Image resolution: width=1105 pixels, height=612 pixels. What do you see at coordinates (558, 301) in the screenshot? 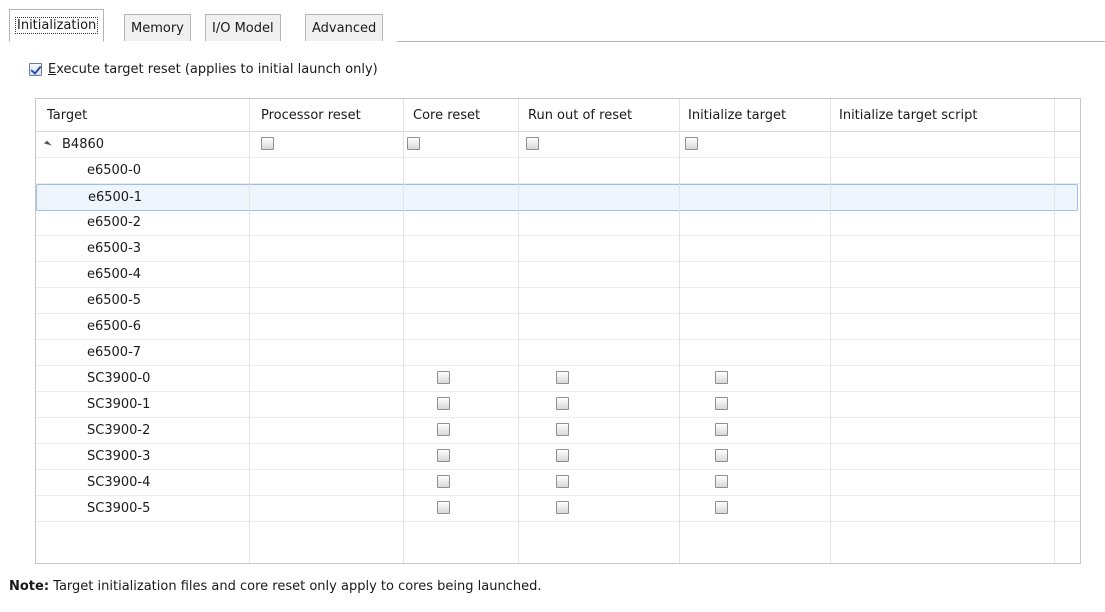
I see `table-row: e6500-5` at bounding box center [558, 301].